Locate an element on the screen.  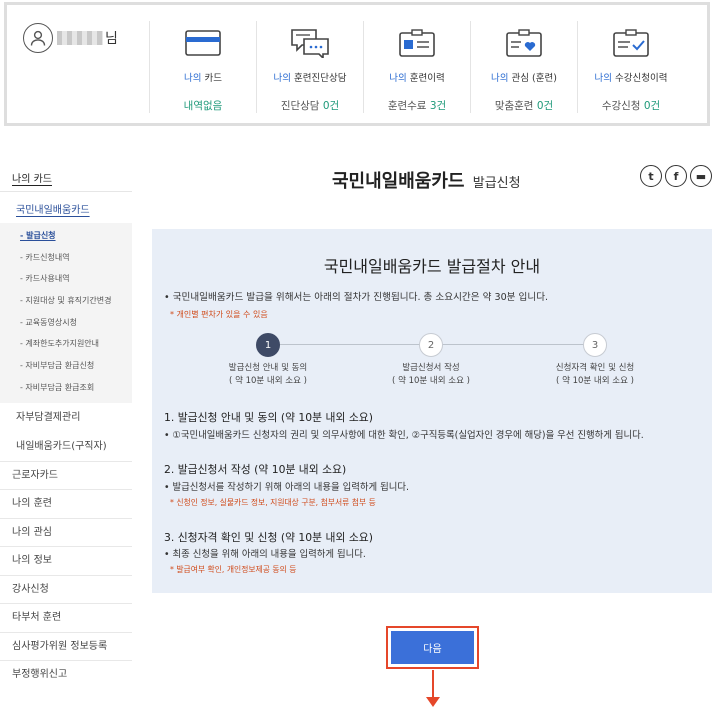
stat-interest: 나의 관심 (훈련) 맞춤훈련 0건 is located at coordinates (523, 67).